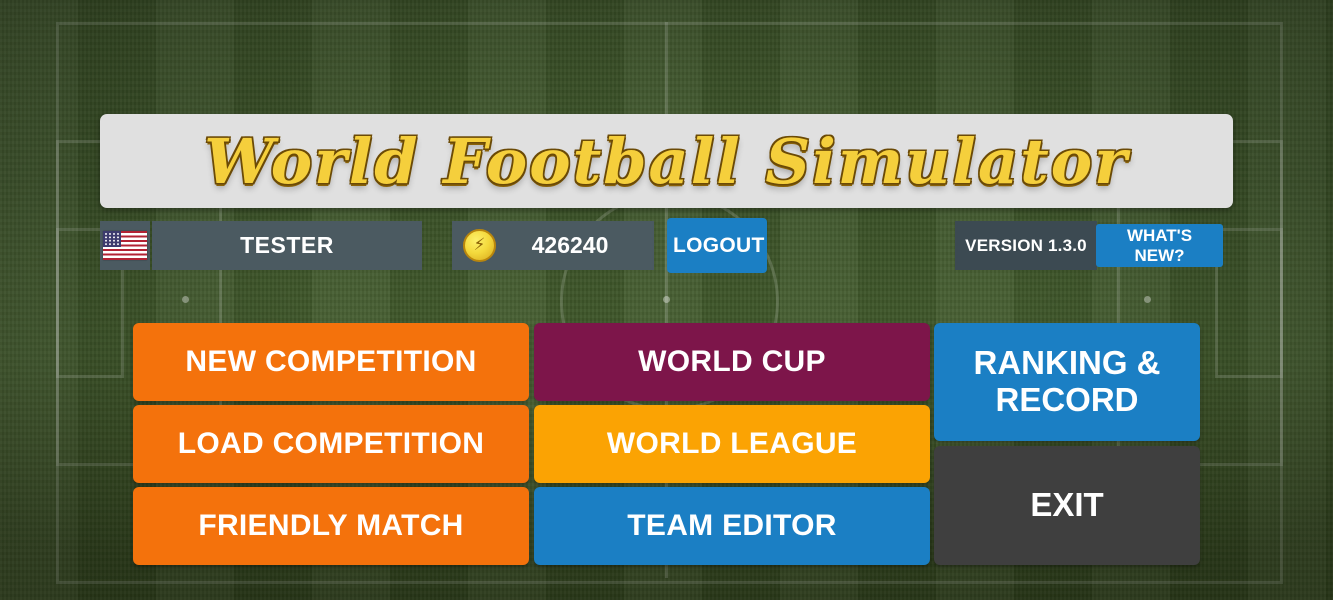 The image size is (1333, 600). I want to click on logout-button: LOGOUT, so click(717, 245).